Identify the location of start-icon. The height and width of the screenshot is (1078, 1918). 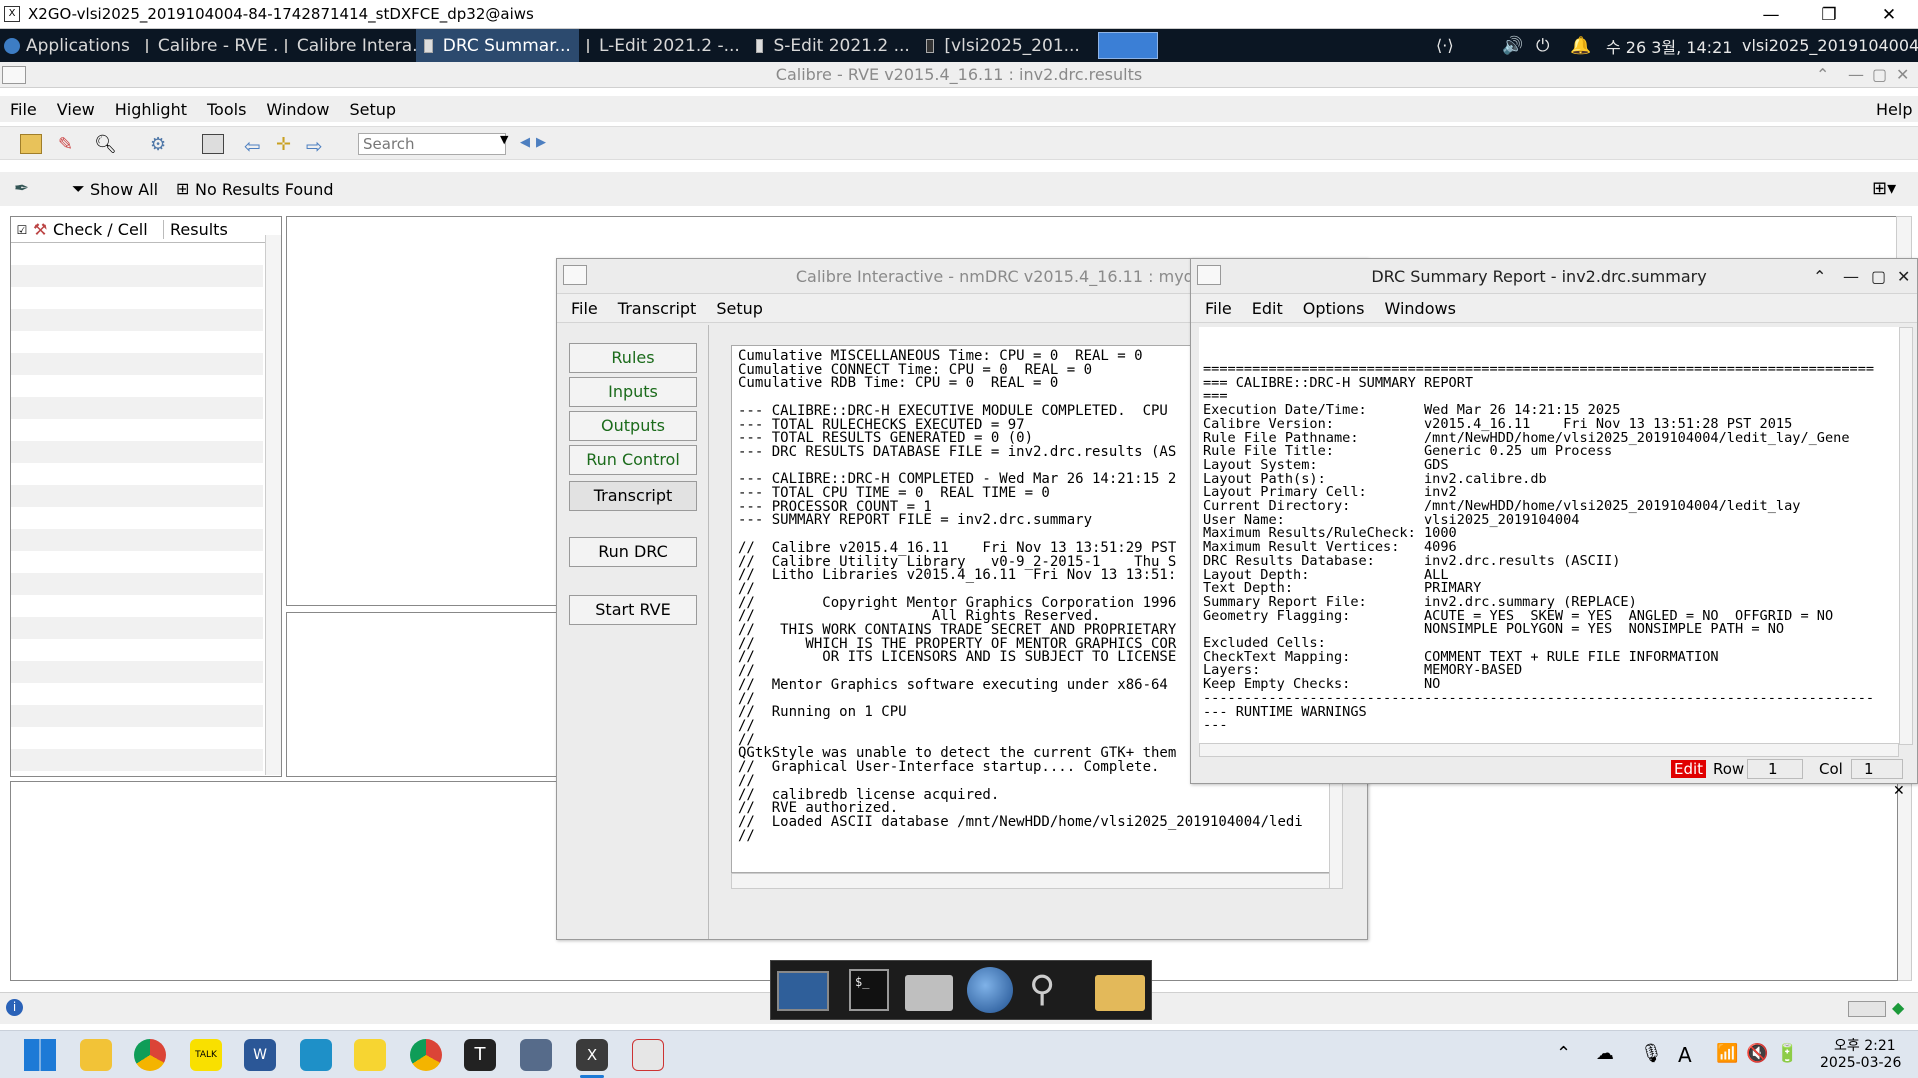
(40, 1055).